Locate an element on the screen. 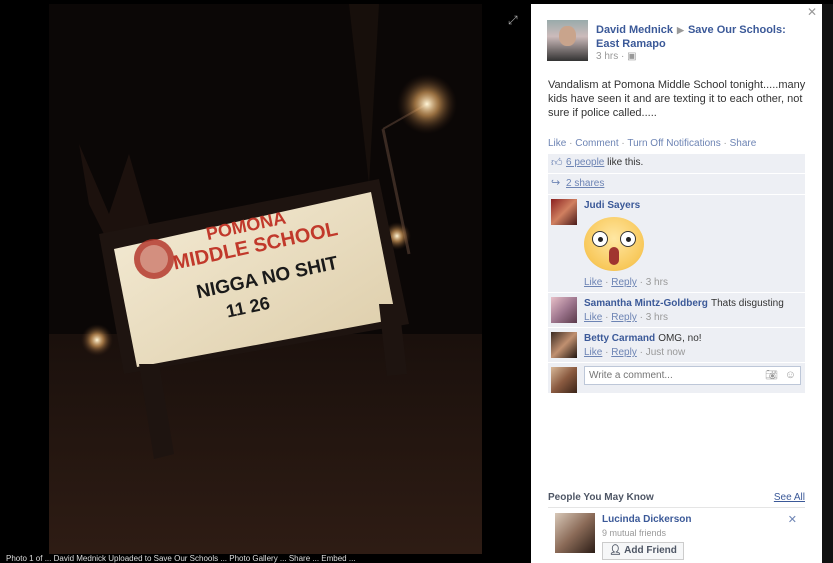 The image size is (833, 563). likes-row: 👍︎ 6 people like this. is located at coordinates (676, 164).